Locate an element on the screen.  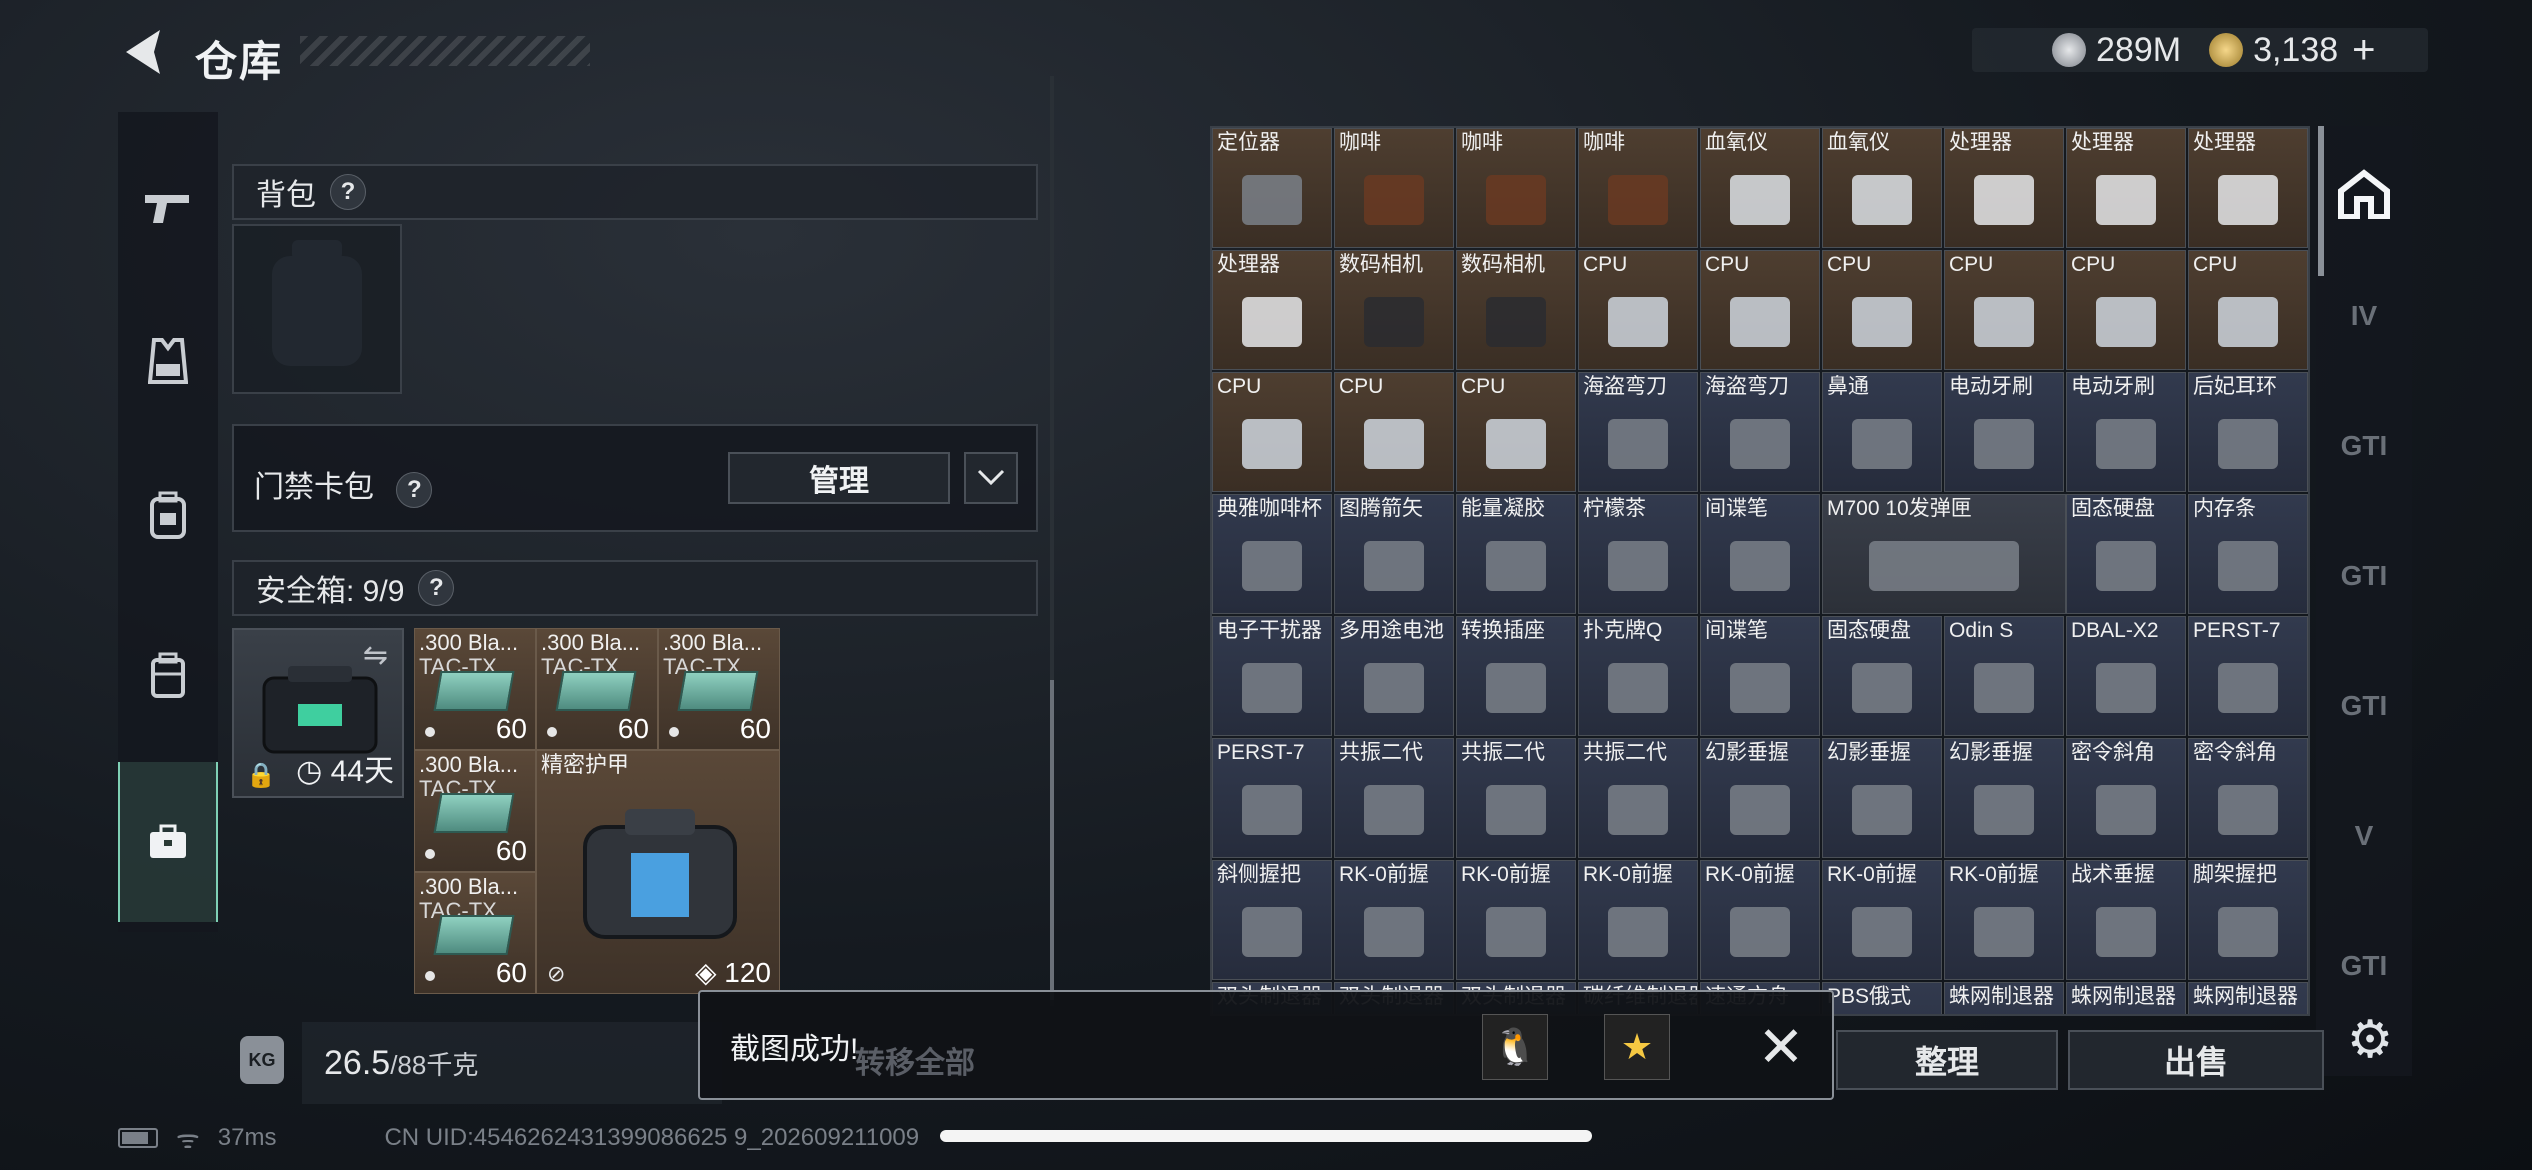
inventory-item: 定位器 is located at coordinates (1272, 188).